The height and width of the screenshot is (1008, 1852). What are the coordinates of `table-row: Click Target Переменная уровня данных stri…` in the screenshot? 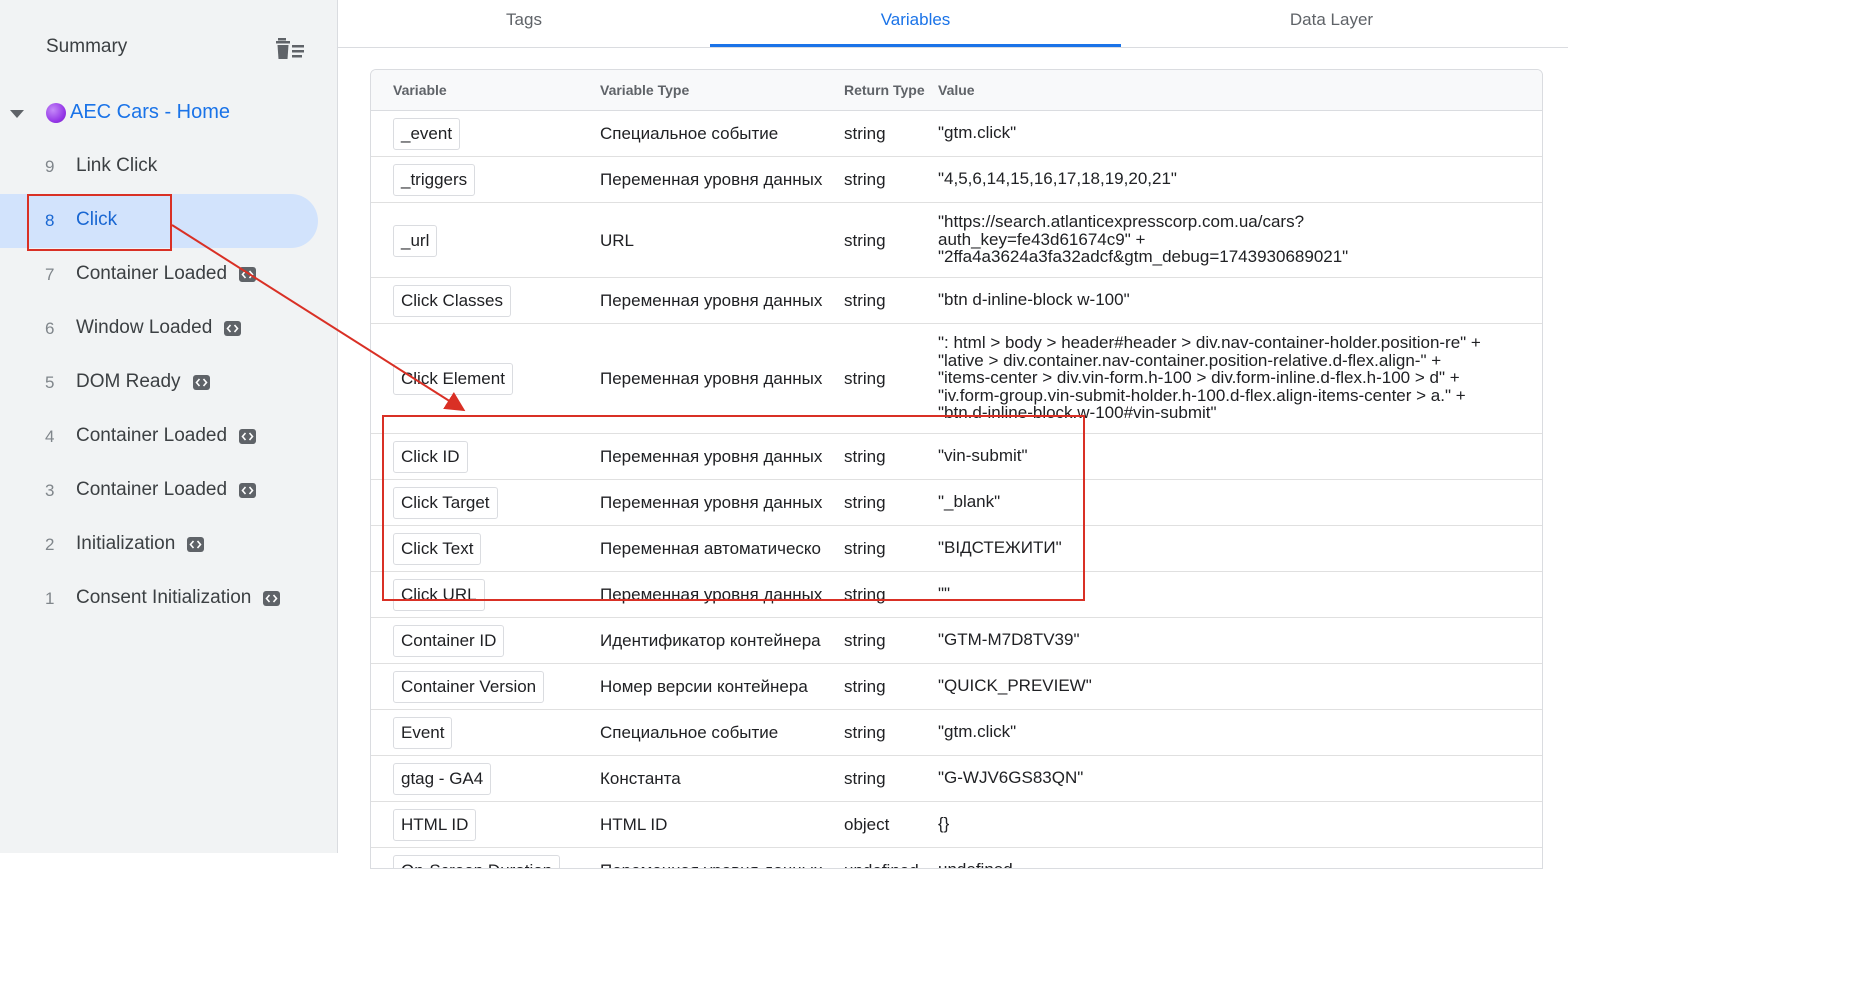 It's located at (956, 503).